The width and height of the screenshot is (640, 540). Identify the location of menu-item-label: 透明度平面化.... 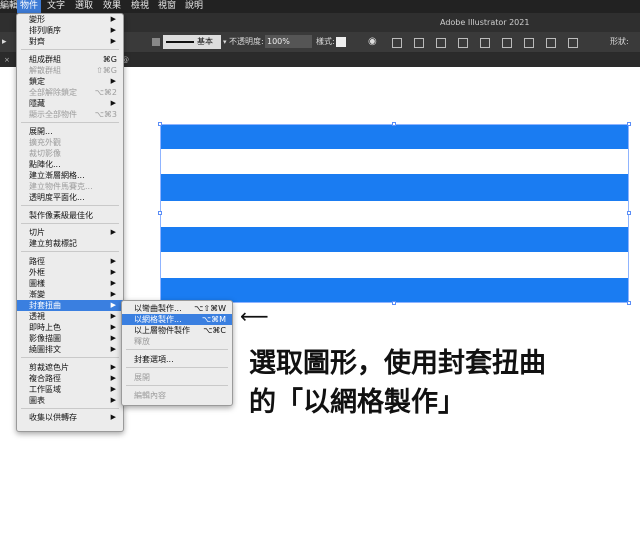
(57, 198).